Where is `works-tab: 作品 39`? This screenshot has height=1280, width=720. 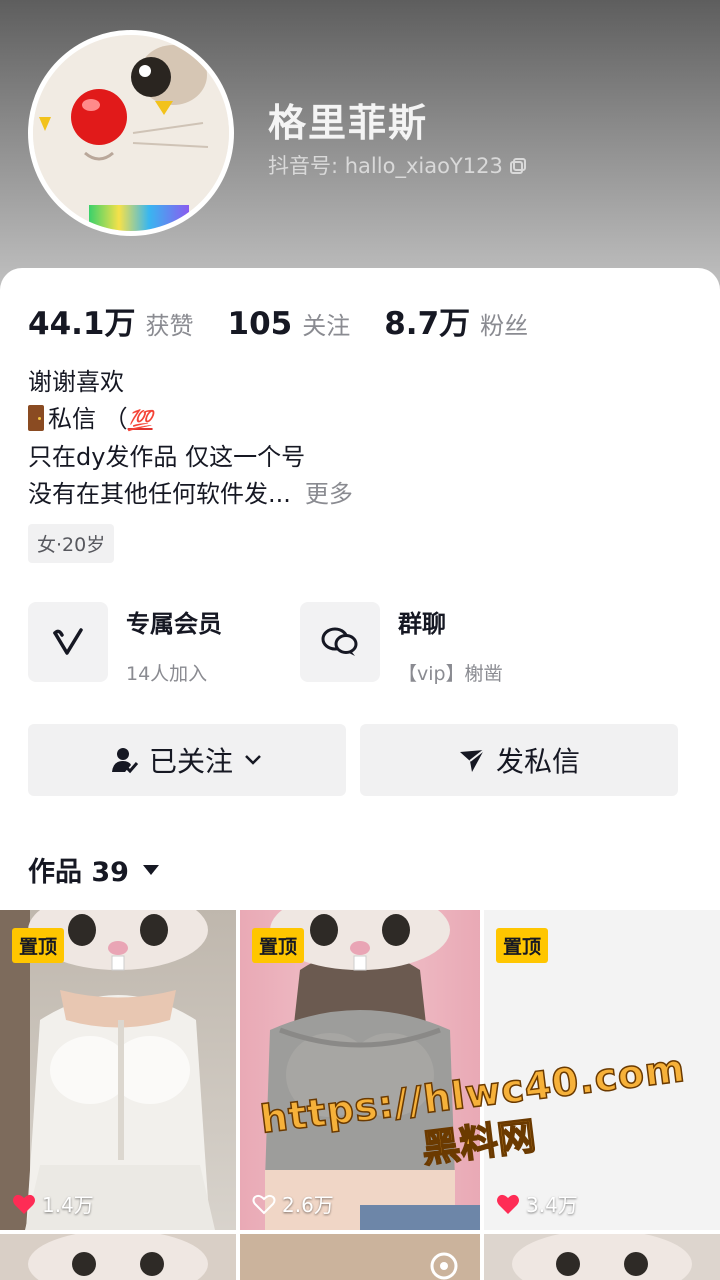
works-tab: 作品 39 is located at coordinates (93, 869).